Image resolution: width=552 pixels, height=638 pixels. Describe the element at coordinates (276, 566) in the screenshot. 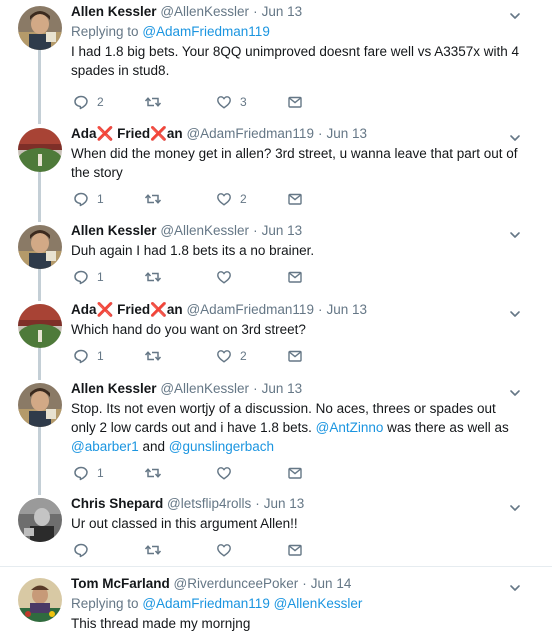

I see `tweet-separator` at that location.